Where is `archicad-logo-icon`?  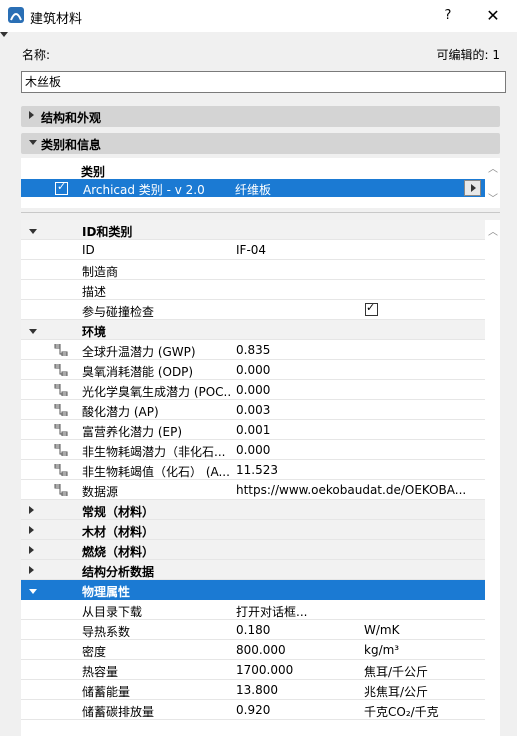
archicad-logo-icon is located at coordinates (16, 15).